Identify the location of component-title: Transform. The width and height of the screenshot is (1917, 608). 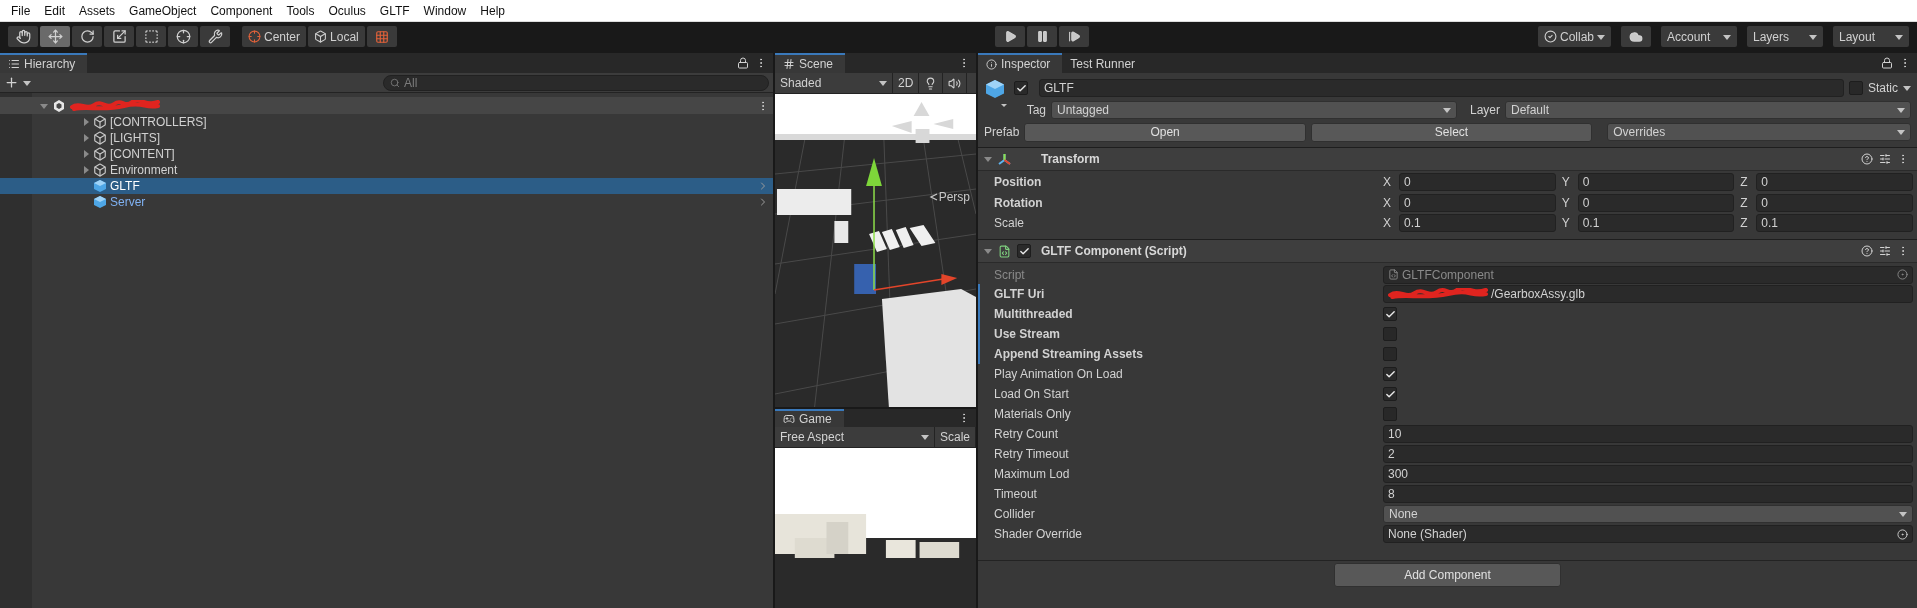
(1070, 159).